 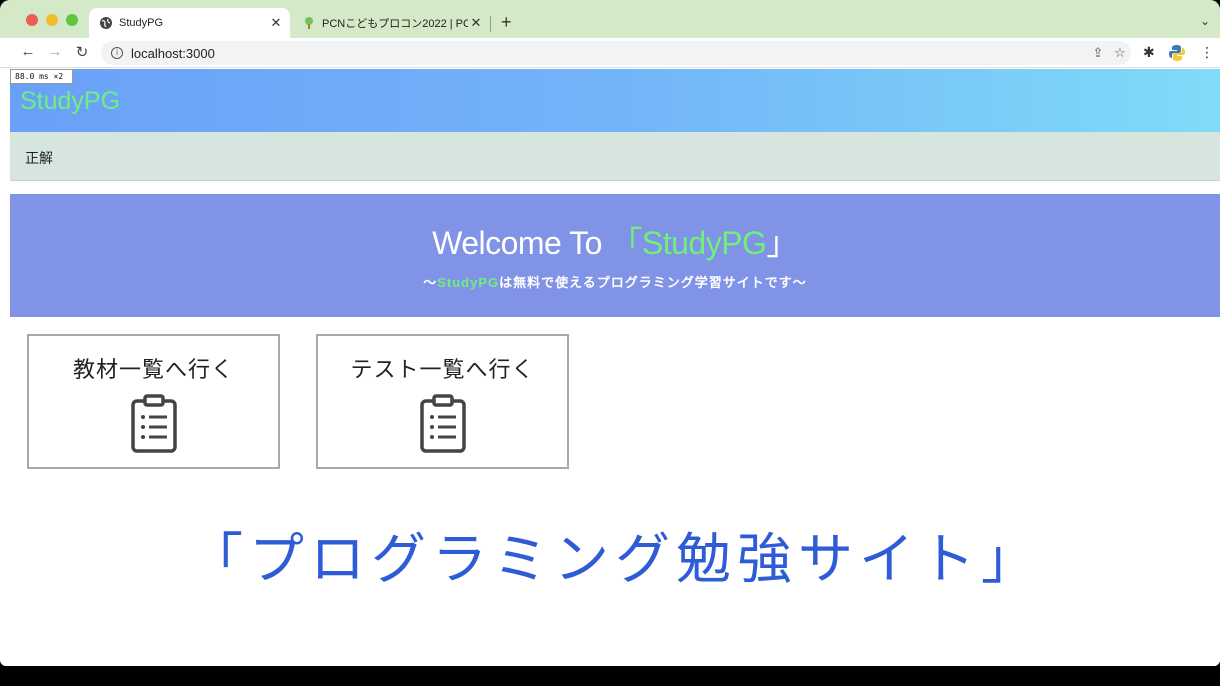 I want to click on info-icon: i, so click(x=117, y=53).